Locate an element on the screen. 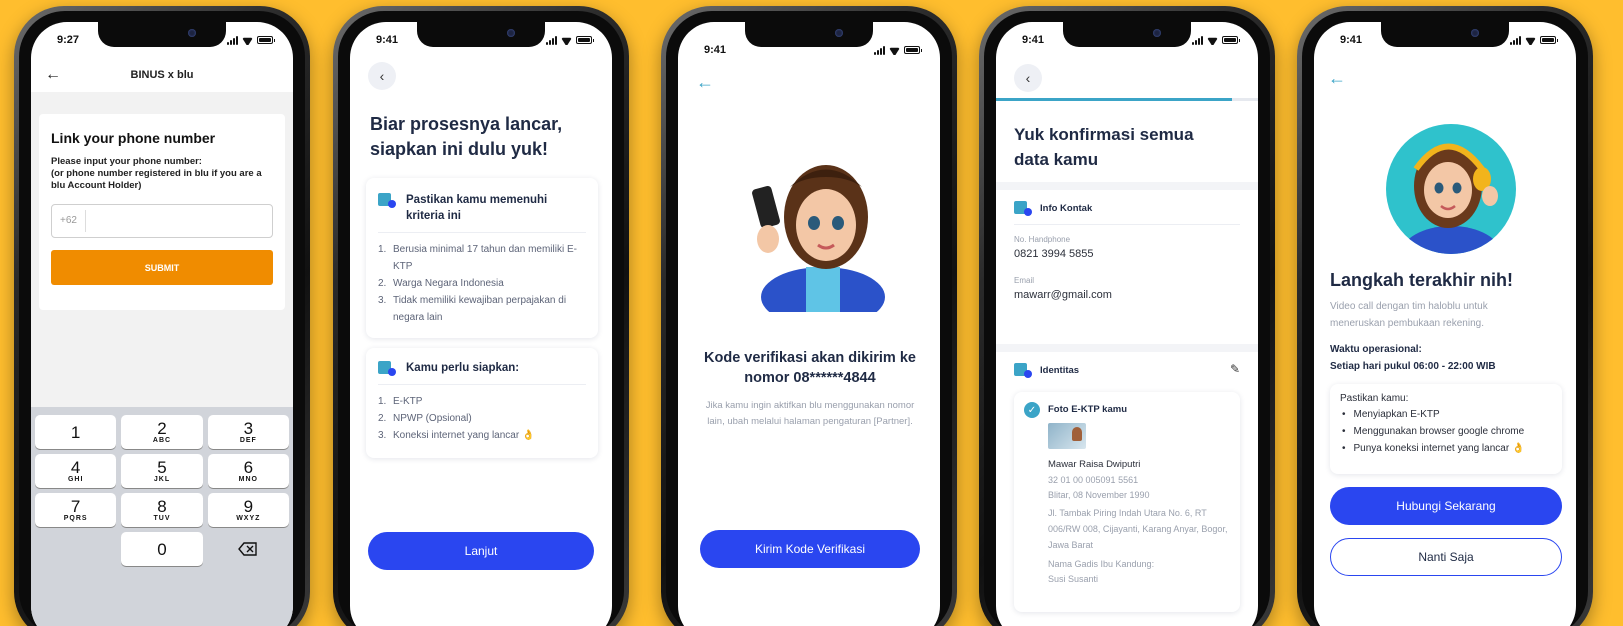 The height and width of the screenshot is (626, 1623). key-digit: 7 is located at coordinates (75, 506).